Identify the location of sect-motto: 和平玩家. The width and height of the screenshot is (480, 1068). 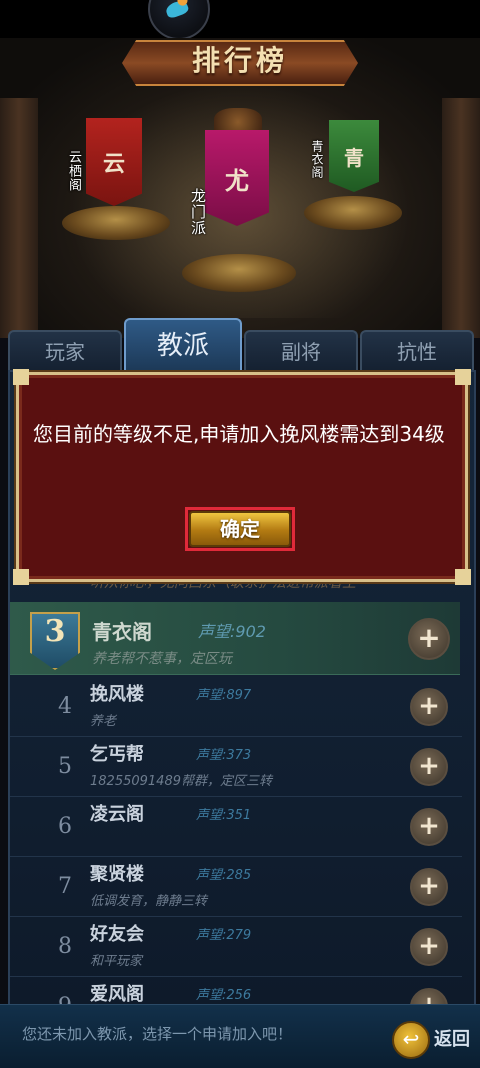
(116, 961).